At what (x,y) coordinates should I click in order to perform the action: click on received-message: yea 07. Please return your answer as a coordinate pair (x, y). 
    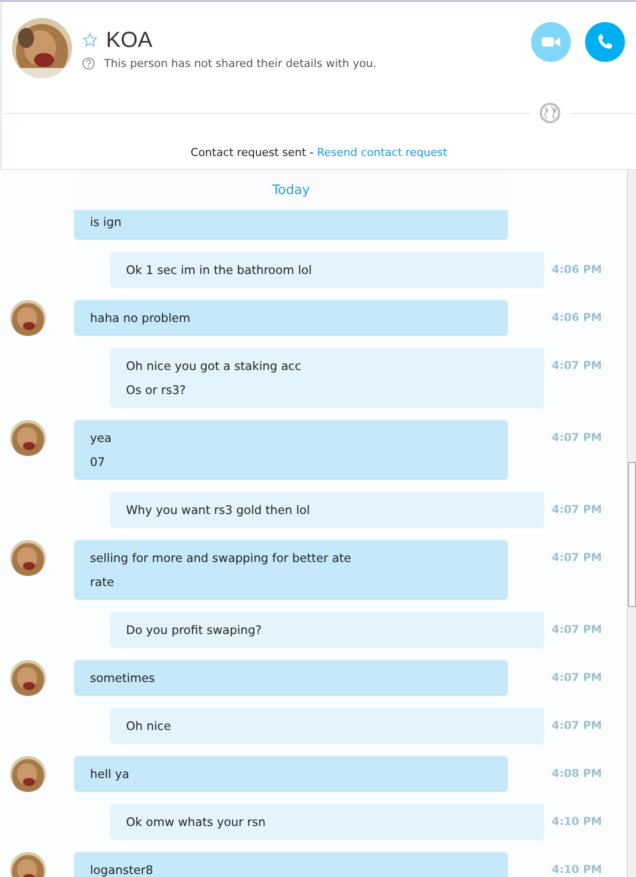
    Looking at the image, I should click on (291, 450).